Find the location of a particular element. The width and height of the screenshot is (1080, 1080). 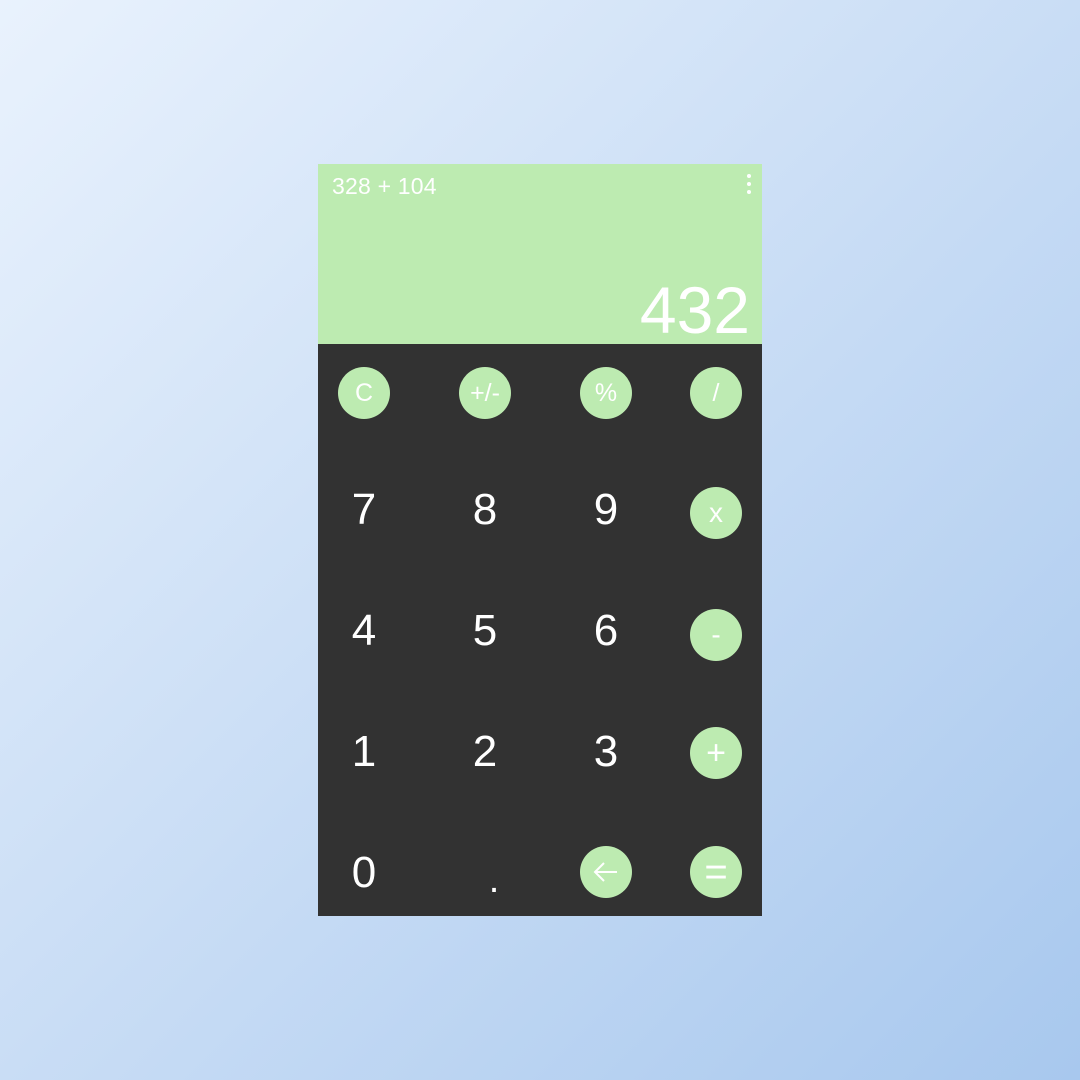

sign-toggle-label: +/- is located at coordinates (485, 392).